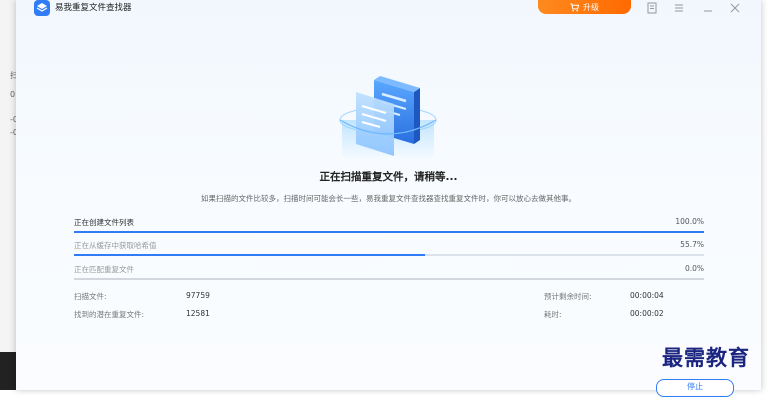 The image size is (768, 397). What do you see at coordinates (13, 94) in the screenshot?
I see `background-text: 0` at bounding box center [13, 94].